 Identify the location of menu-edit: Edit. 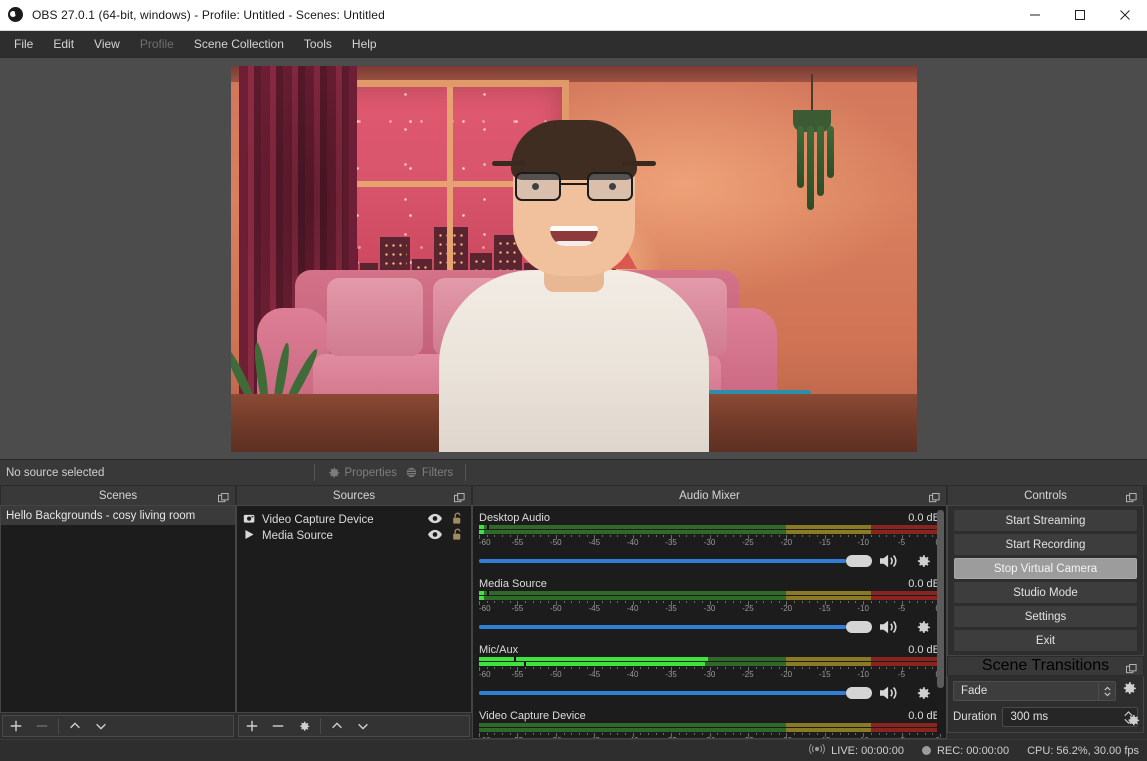
(63, 44).